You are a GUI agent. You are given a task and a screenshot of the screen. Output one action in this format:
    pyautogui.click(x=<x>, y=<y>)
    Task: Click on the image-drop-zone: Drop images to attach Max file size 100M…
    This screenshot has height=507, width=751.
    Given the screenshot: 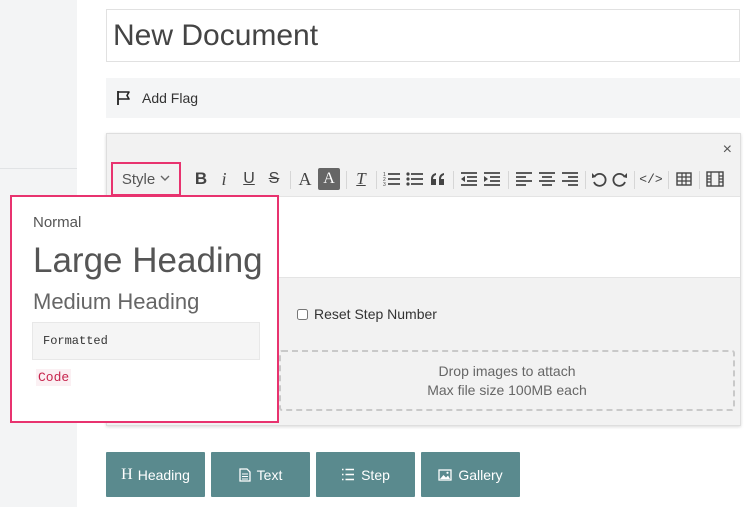 What is the action you would take?
    pyautogui.click(x=507, y=380)
    